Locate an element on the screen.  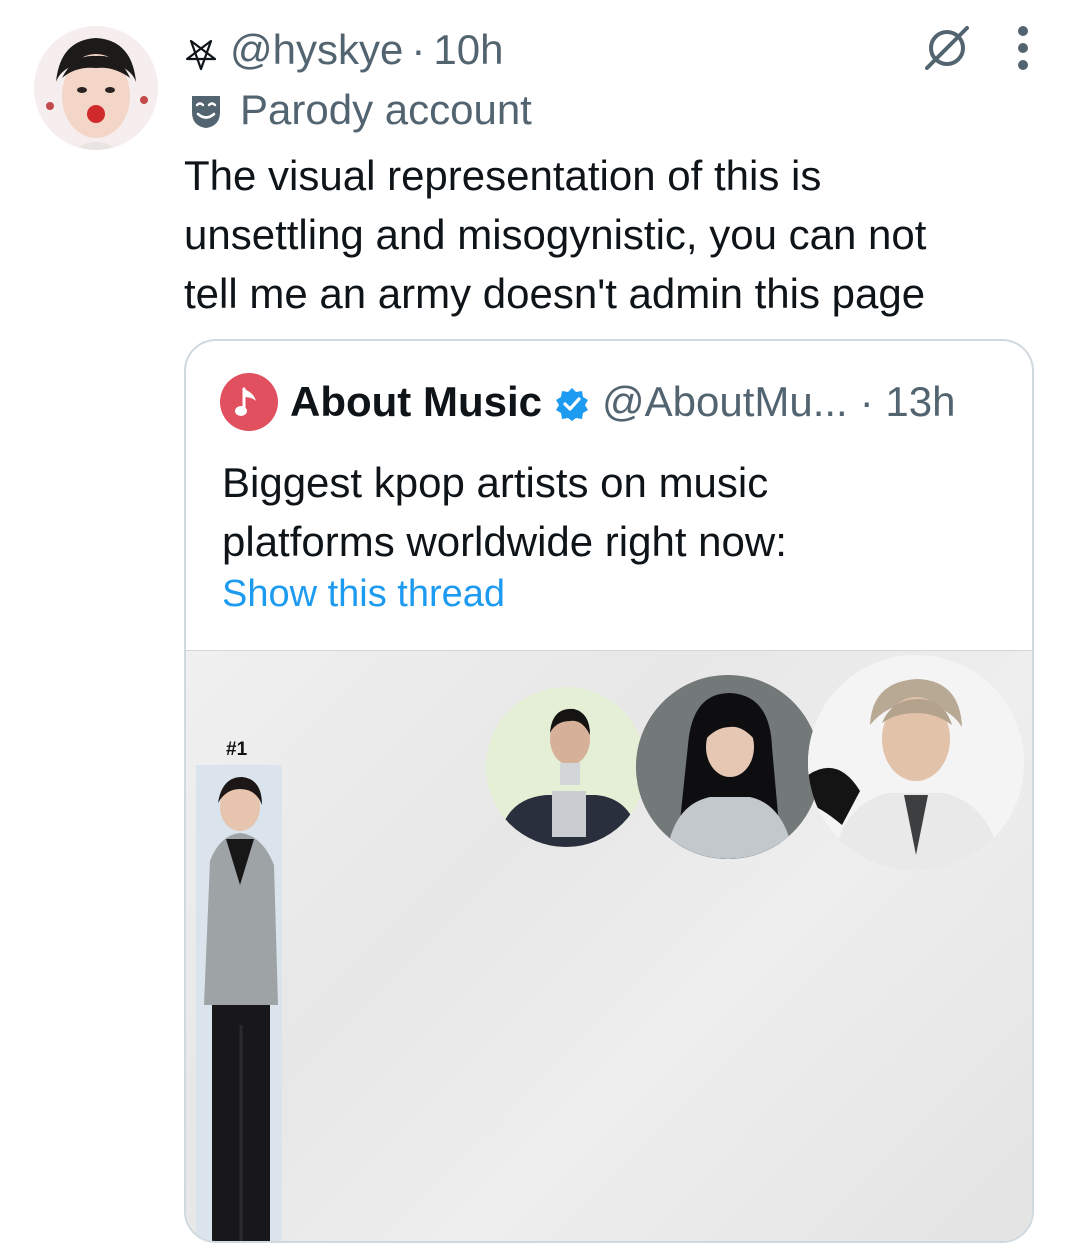
parody-label-row: Parody account is located at coordinates (359, 110).